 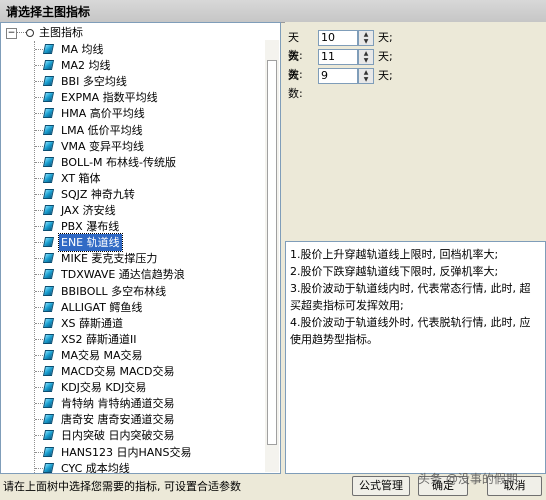 What do you see at coordinates (61, 32) in the screenshot?
I see `tree-root-label: 主图指标` at bounding box center [61, 32].